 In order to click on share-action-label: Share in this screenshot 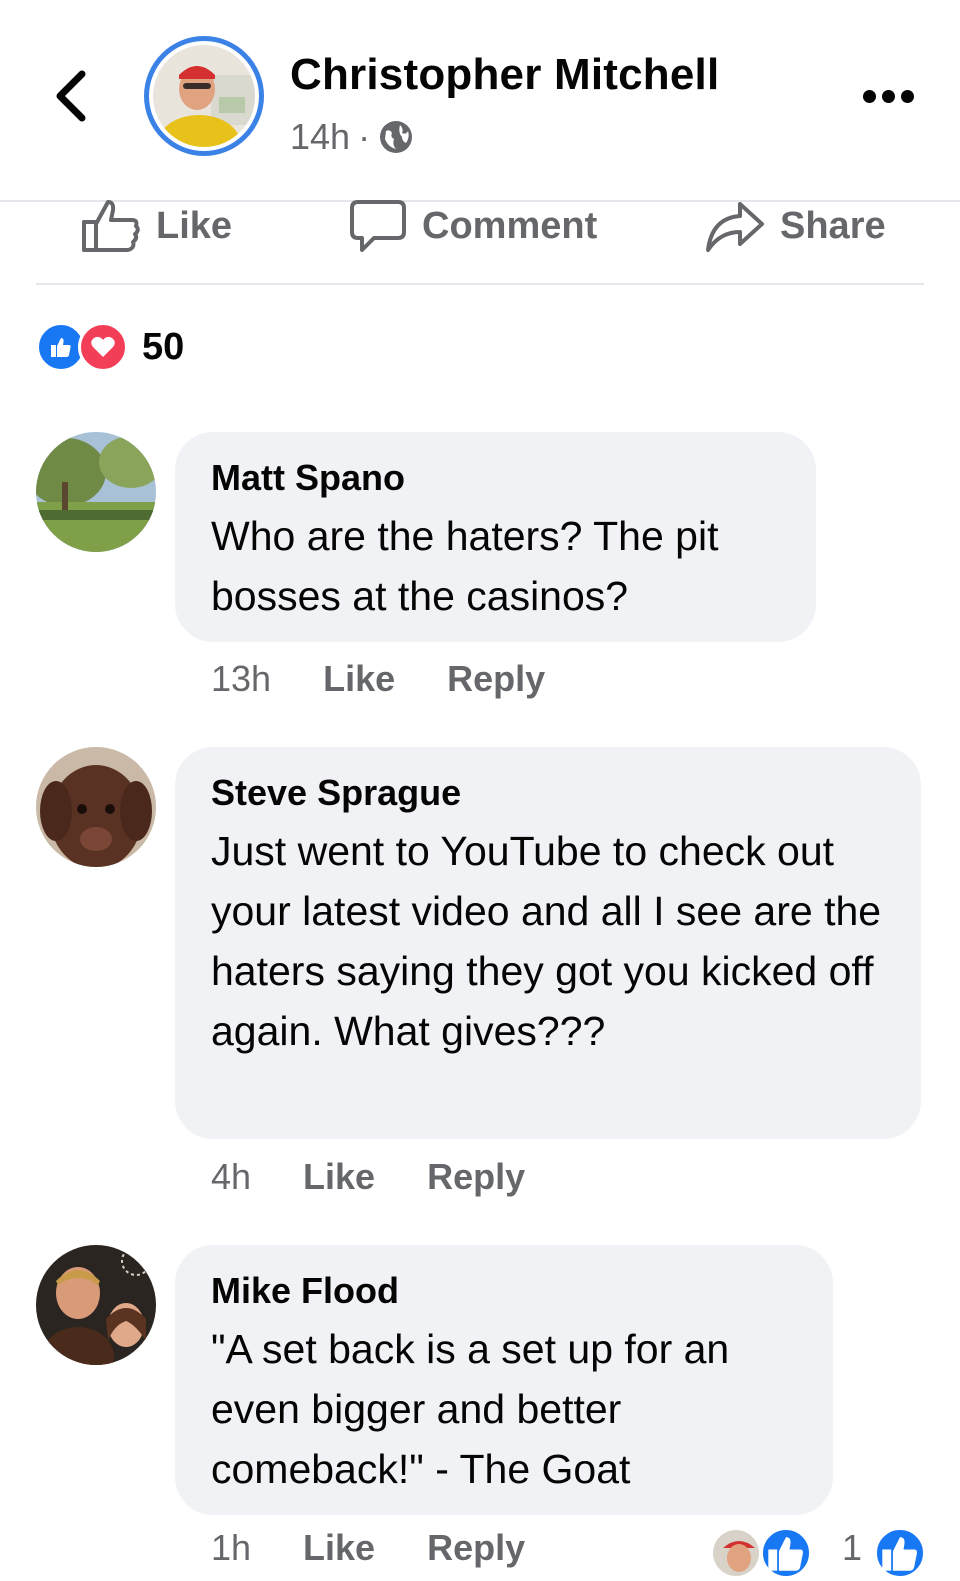, I will do `click(833, 225)`.